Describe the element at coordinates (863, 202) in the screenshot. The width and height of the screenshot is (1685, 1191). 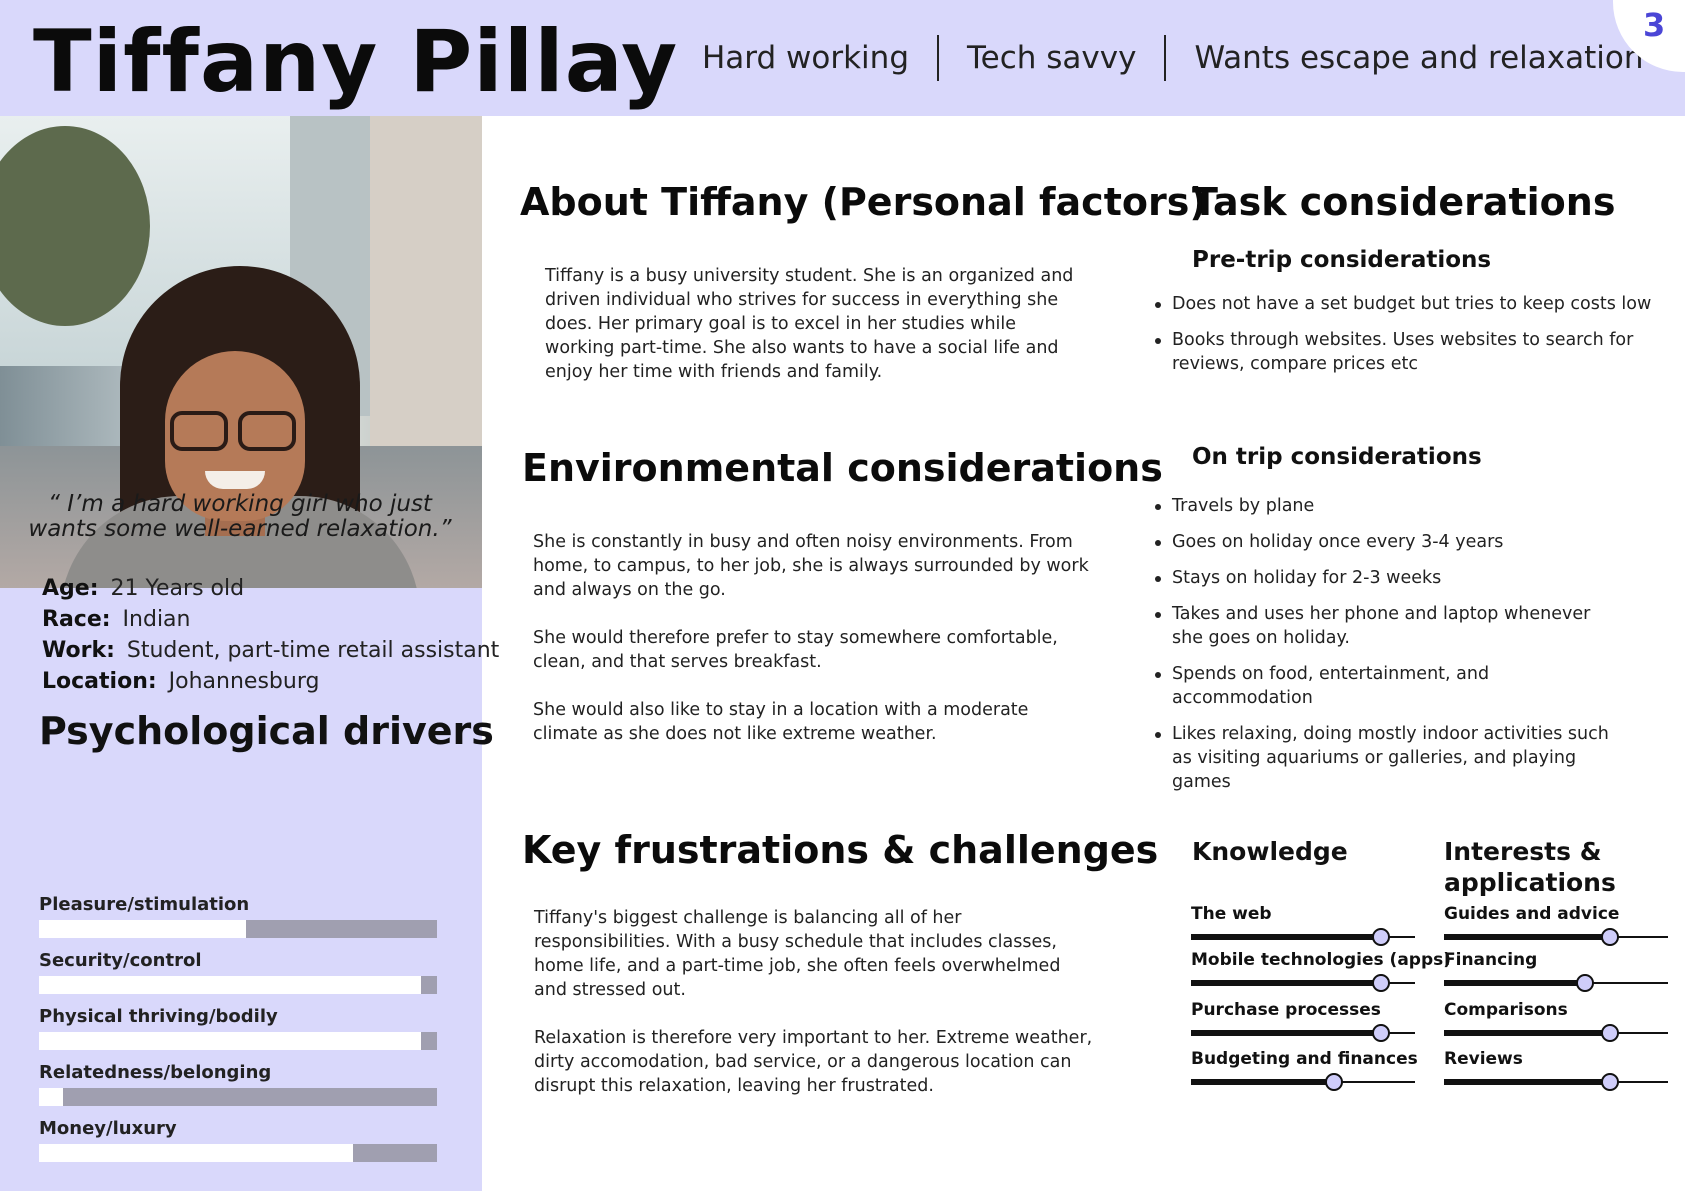
I see `about-title: About Tiffany (Personal factors)` at that location.